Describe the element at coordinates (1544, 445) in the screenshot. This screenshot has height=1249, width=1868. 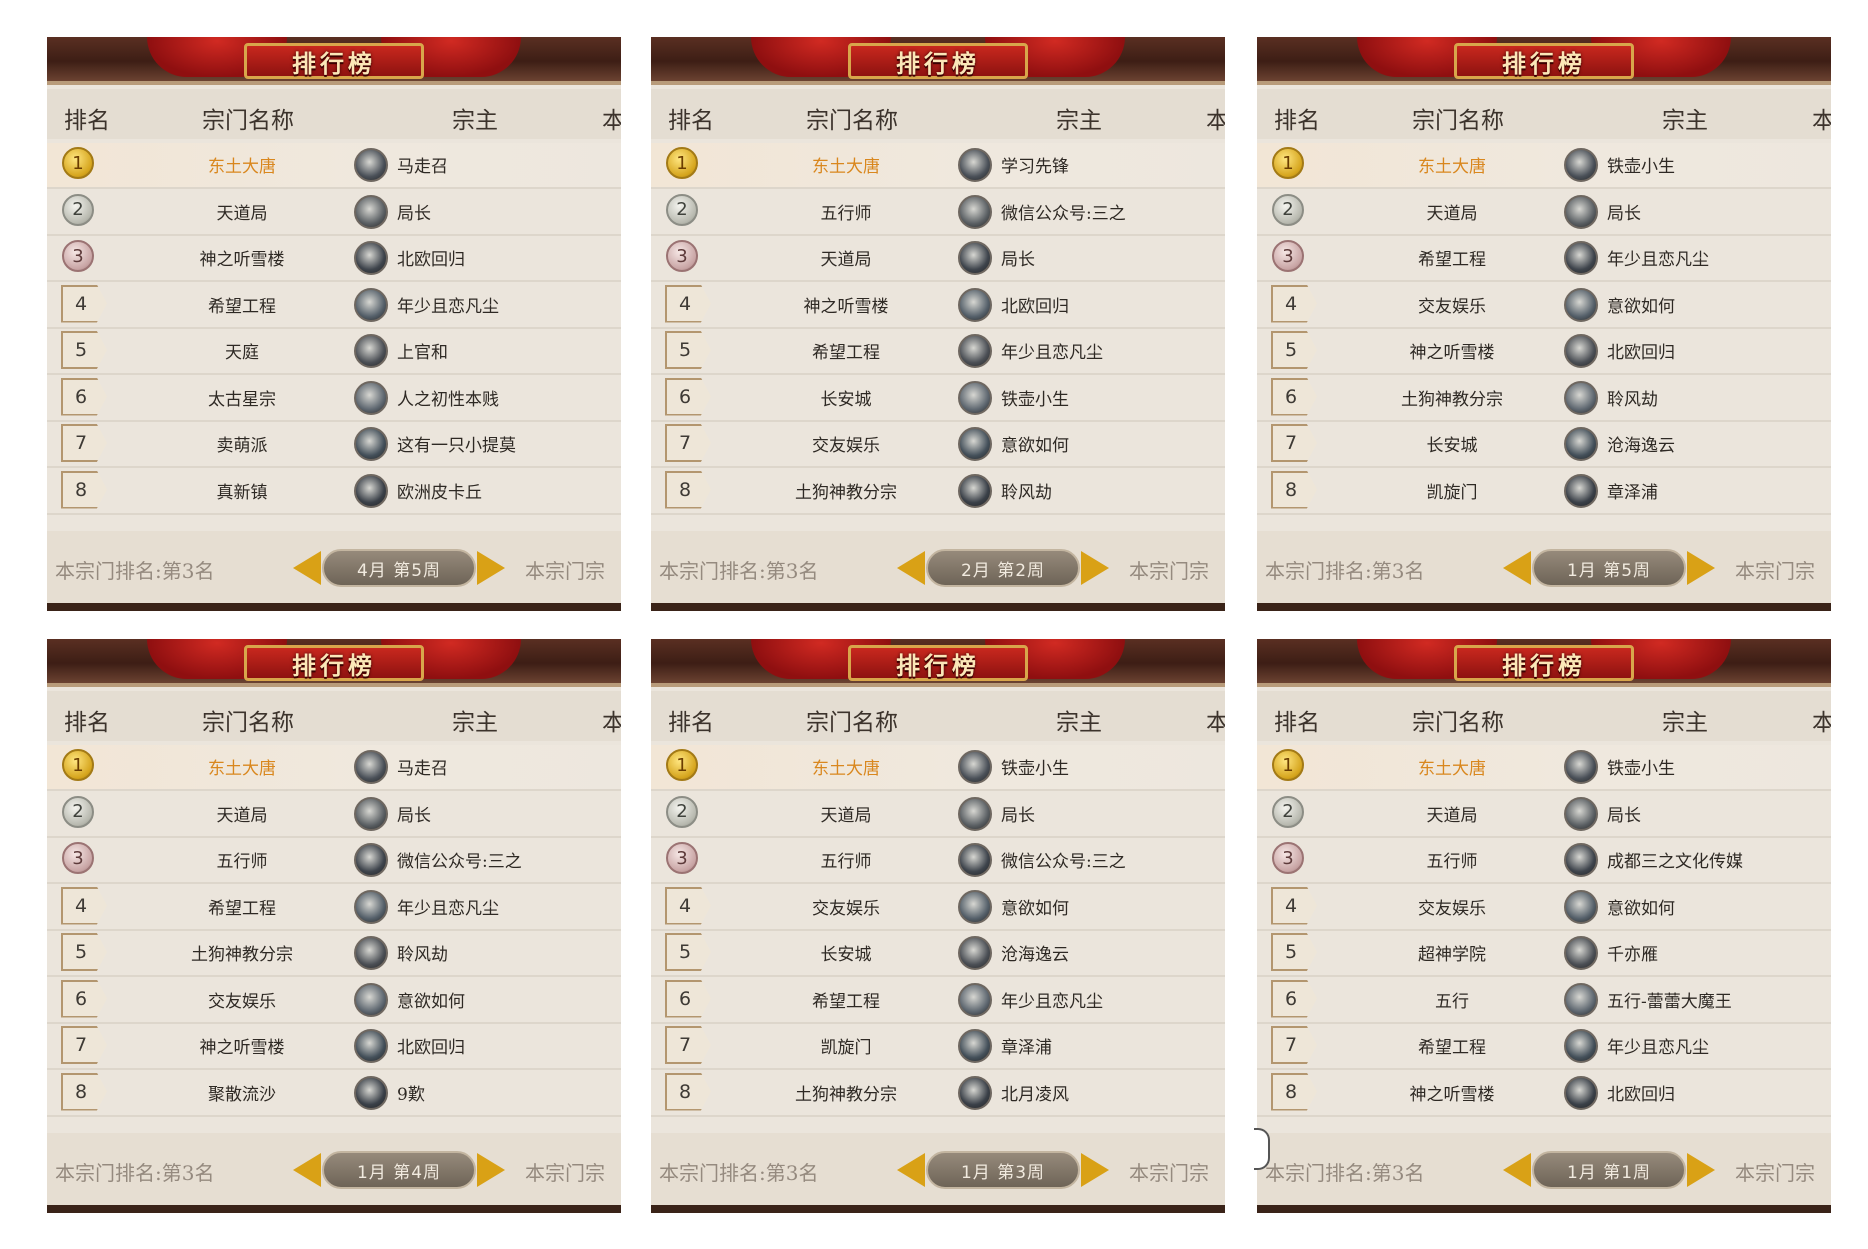
I see `table-row: 7 长安城 沧海逸云` at that location.